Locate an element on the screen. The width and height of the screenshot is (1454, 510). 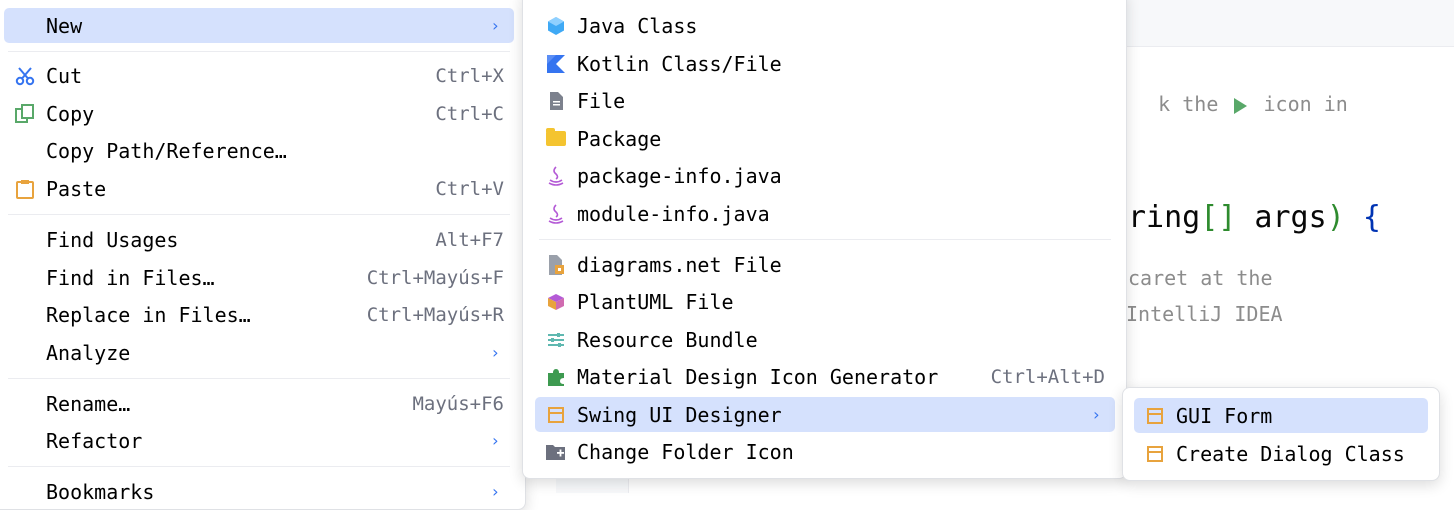
shortcut-label: Ctrl+V is located at coordinates (469, 188).